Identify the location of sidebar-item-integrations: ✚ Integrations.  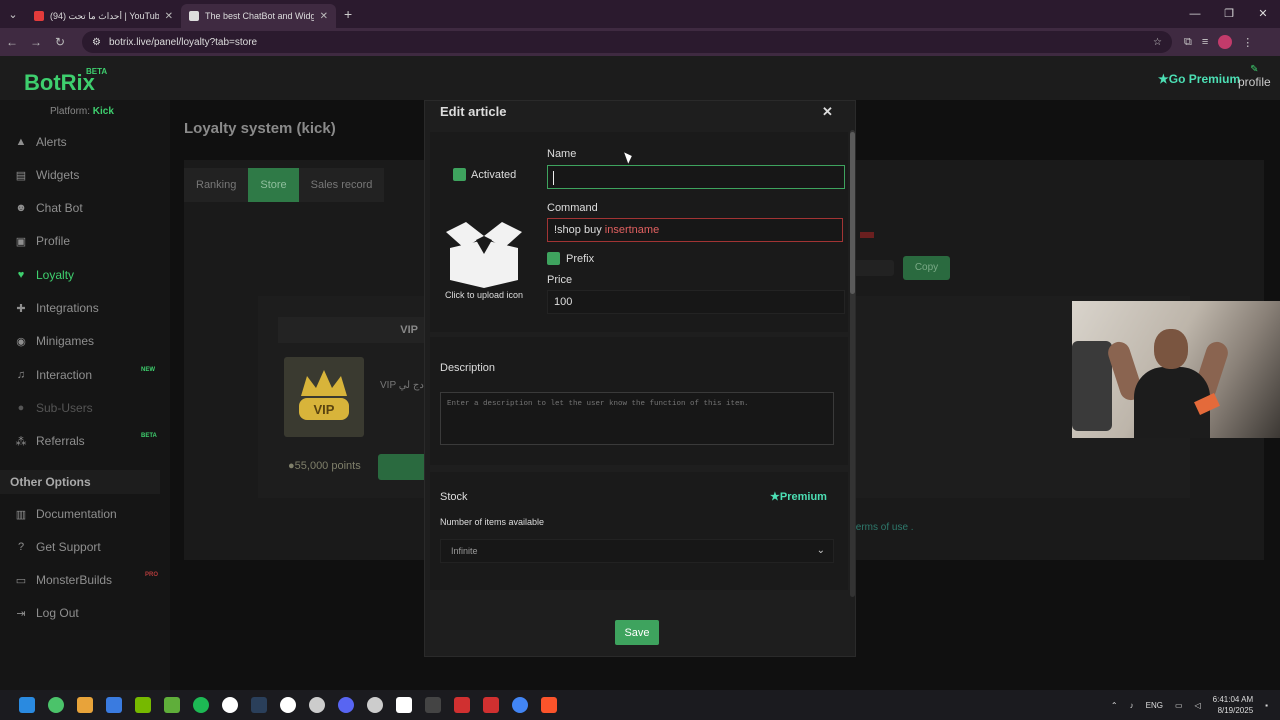
(56, 308).